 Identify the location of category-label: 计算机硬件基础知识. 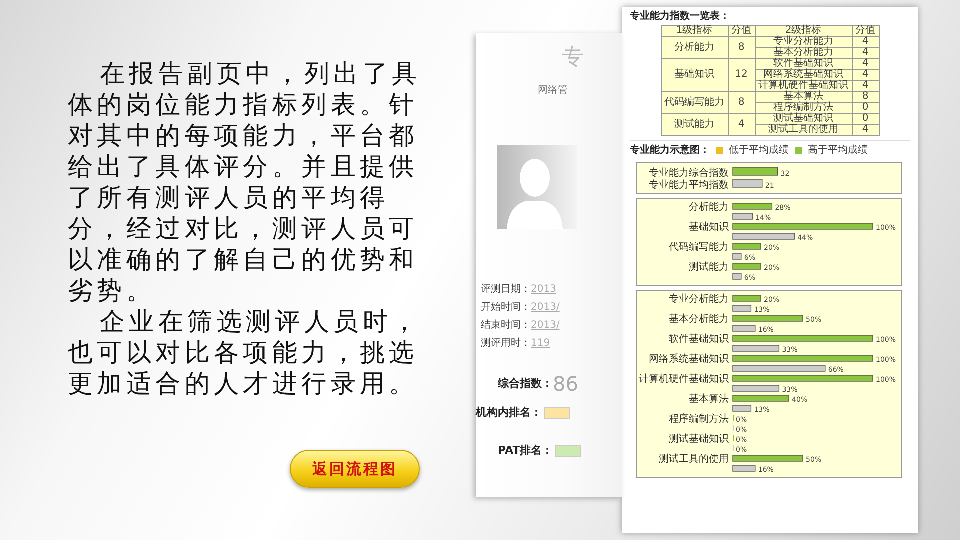
(684, 379).